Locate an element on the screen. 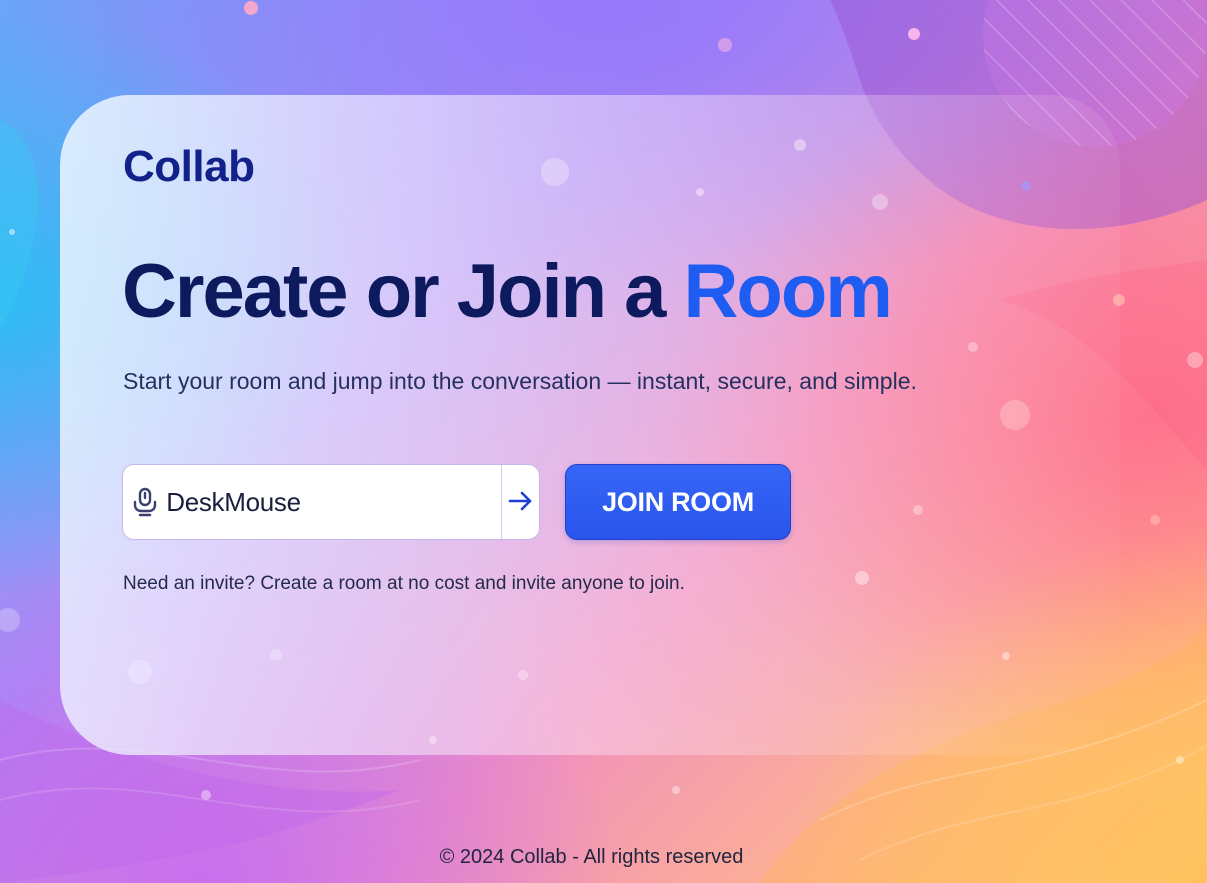 Image resolution: width=1207 pixels, height=883 pixels. join-room-button: JOIN ROOM is located at coordinates (678, 502).